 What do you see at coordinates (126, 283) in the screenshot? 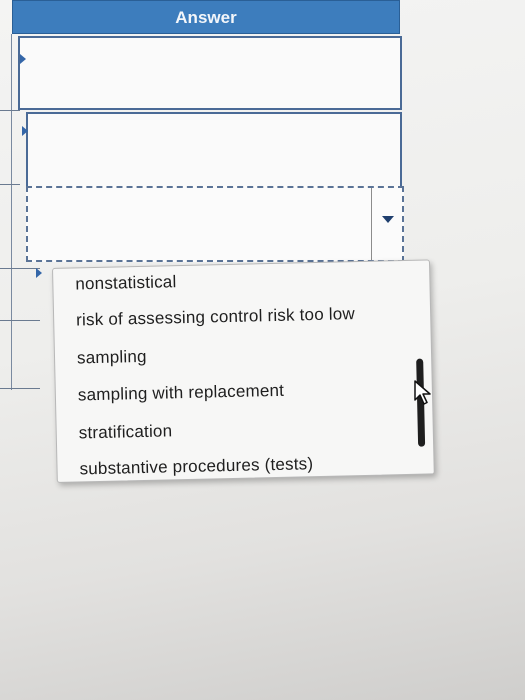
I see `dropdown-option: nonstatistical` at bounding box center [126, 283].